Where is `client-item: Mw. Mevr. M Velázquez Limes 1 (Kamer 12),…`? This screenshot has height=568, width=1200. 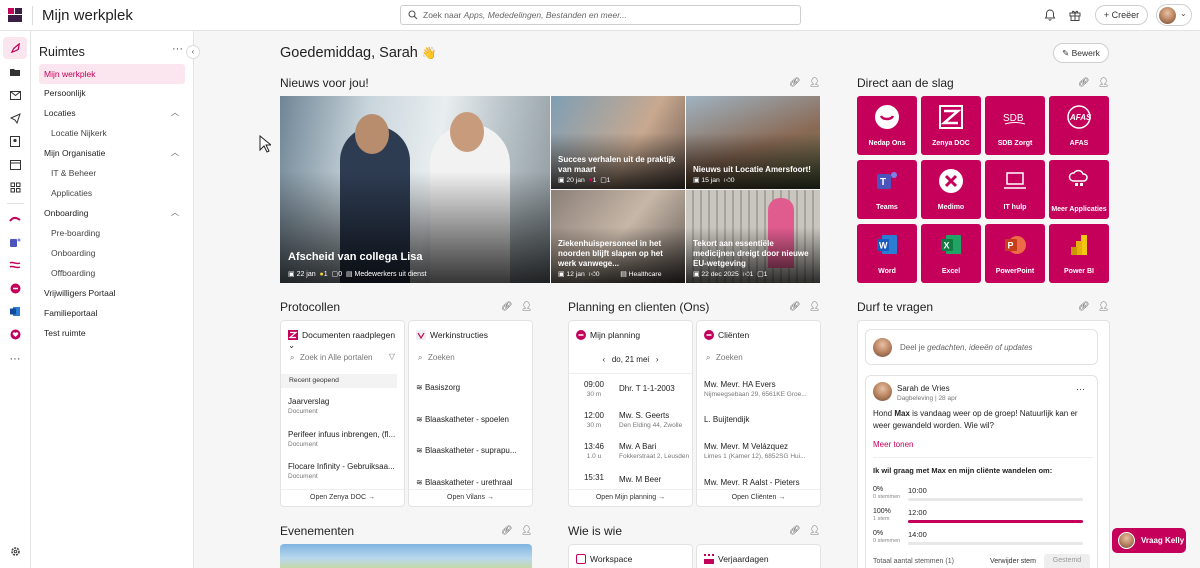
client-item: Mw. Mevr. M Velázquez Limes 1 (Kamer 12),… is located at coordinates (755, 451).